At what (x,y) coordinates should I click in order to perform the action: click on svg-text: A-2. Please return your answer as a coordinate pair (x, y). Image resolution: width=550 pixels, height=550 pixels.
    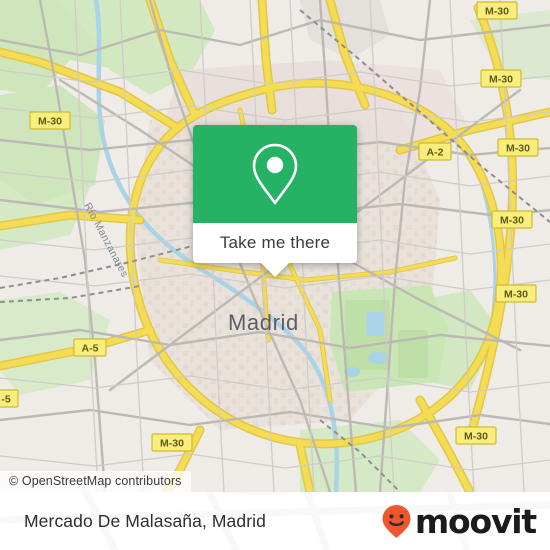
    Looking at the image, I should click on (435, 153).